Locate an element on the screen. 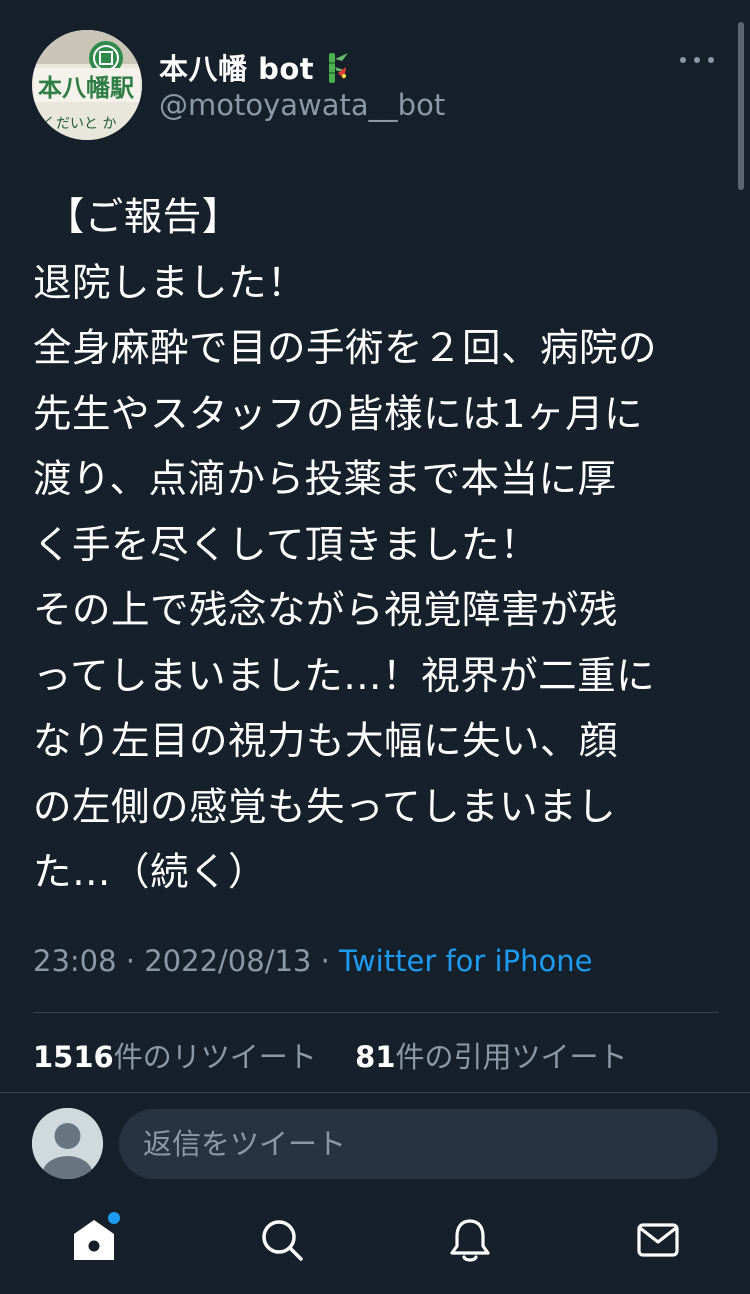 The width and height of the screenshot is (750, 1294). mail-icon is located at coordinates (658, 1240).